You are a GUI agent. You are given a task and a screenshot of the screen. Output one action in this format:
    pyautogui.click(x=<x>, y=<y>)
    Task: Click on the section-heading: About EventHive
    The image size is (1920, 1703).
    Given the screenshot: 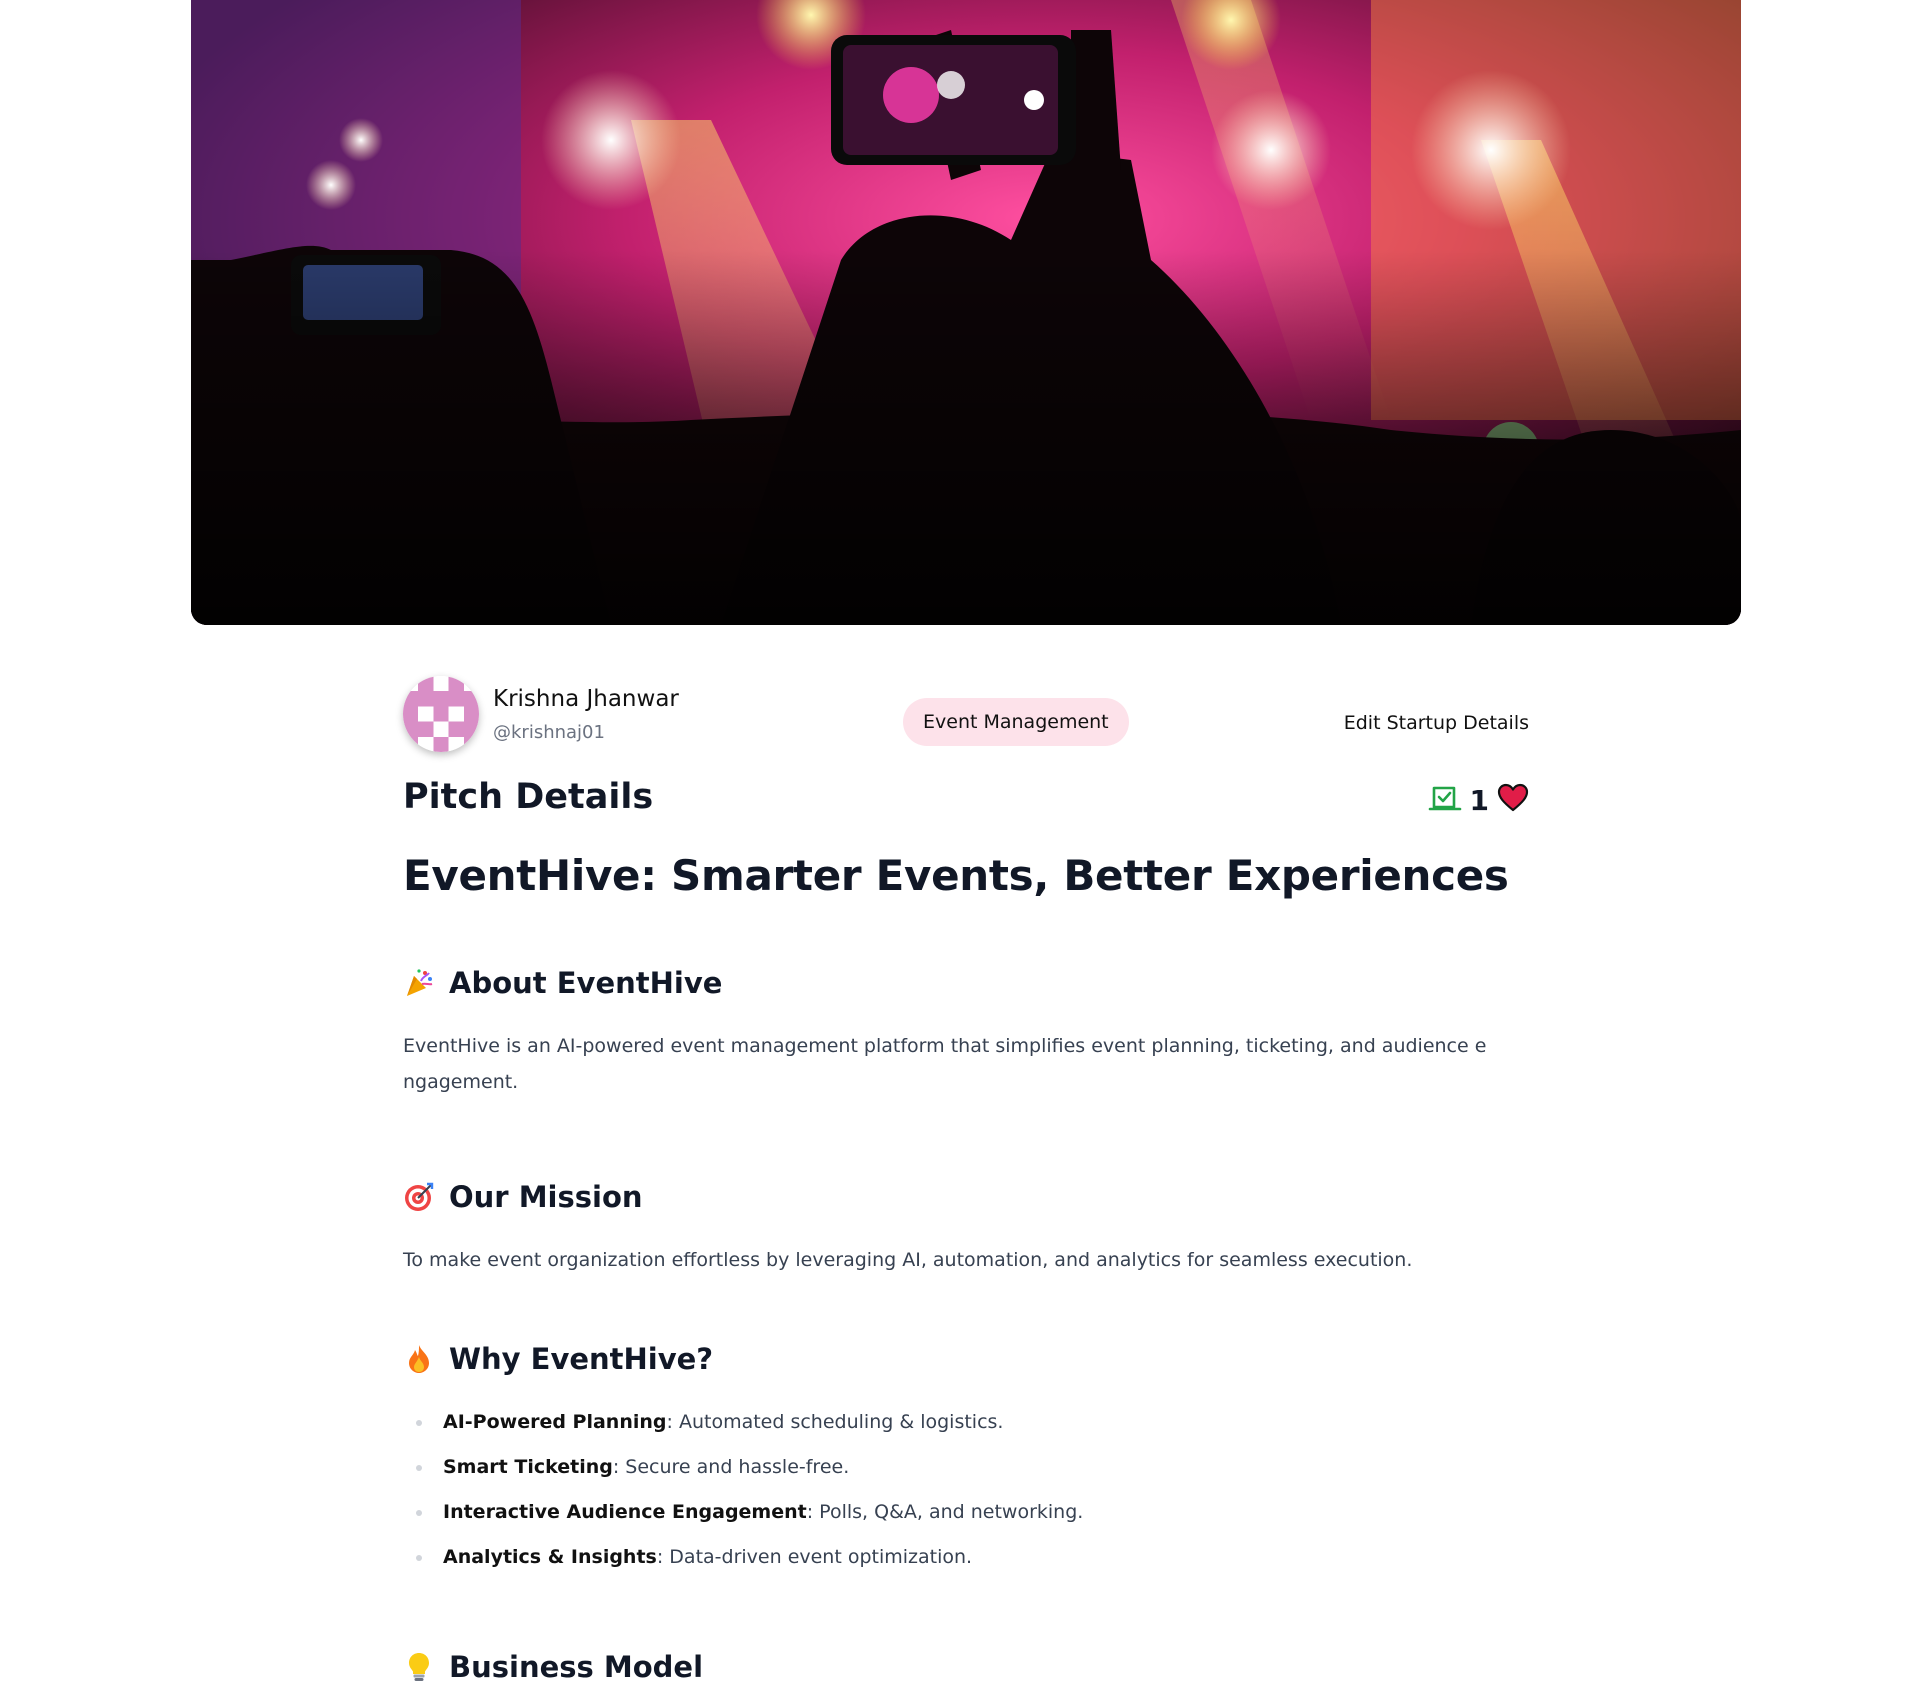 What is the action you would take?
    pyautogui.click(x=966, y=983)
    